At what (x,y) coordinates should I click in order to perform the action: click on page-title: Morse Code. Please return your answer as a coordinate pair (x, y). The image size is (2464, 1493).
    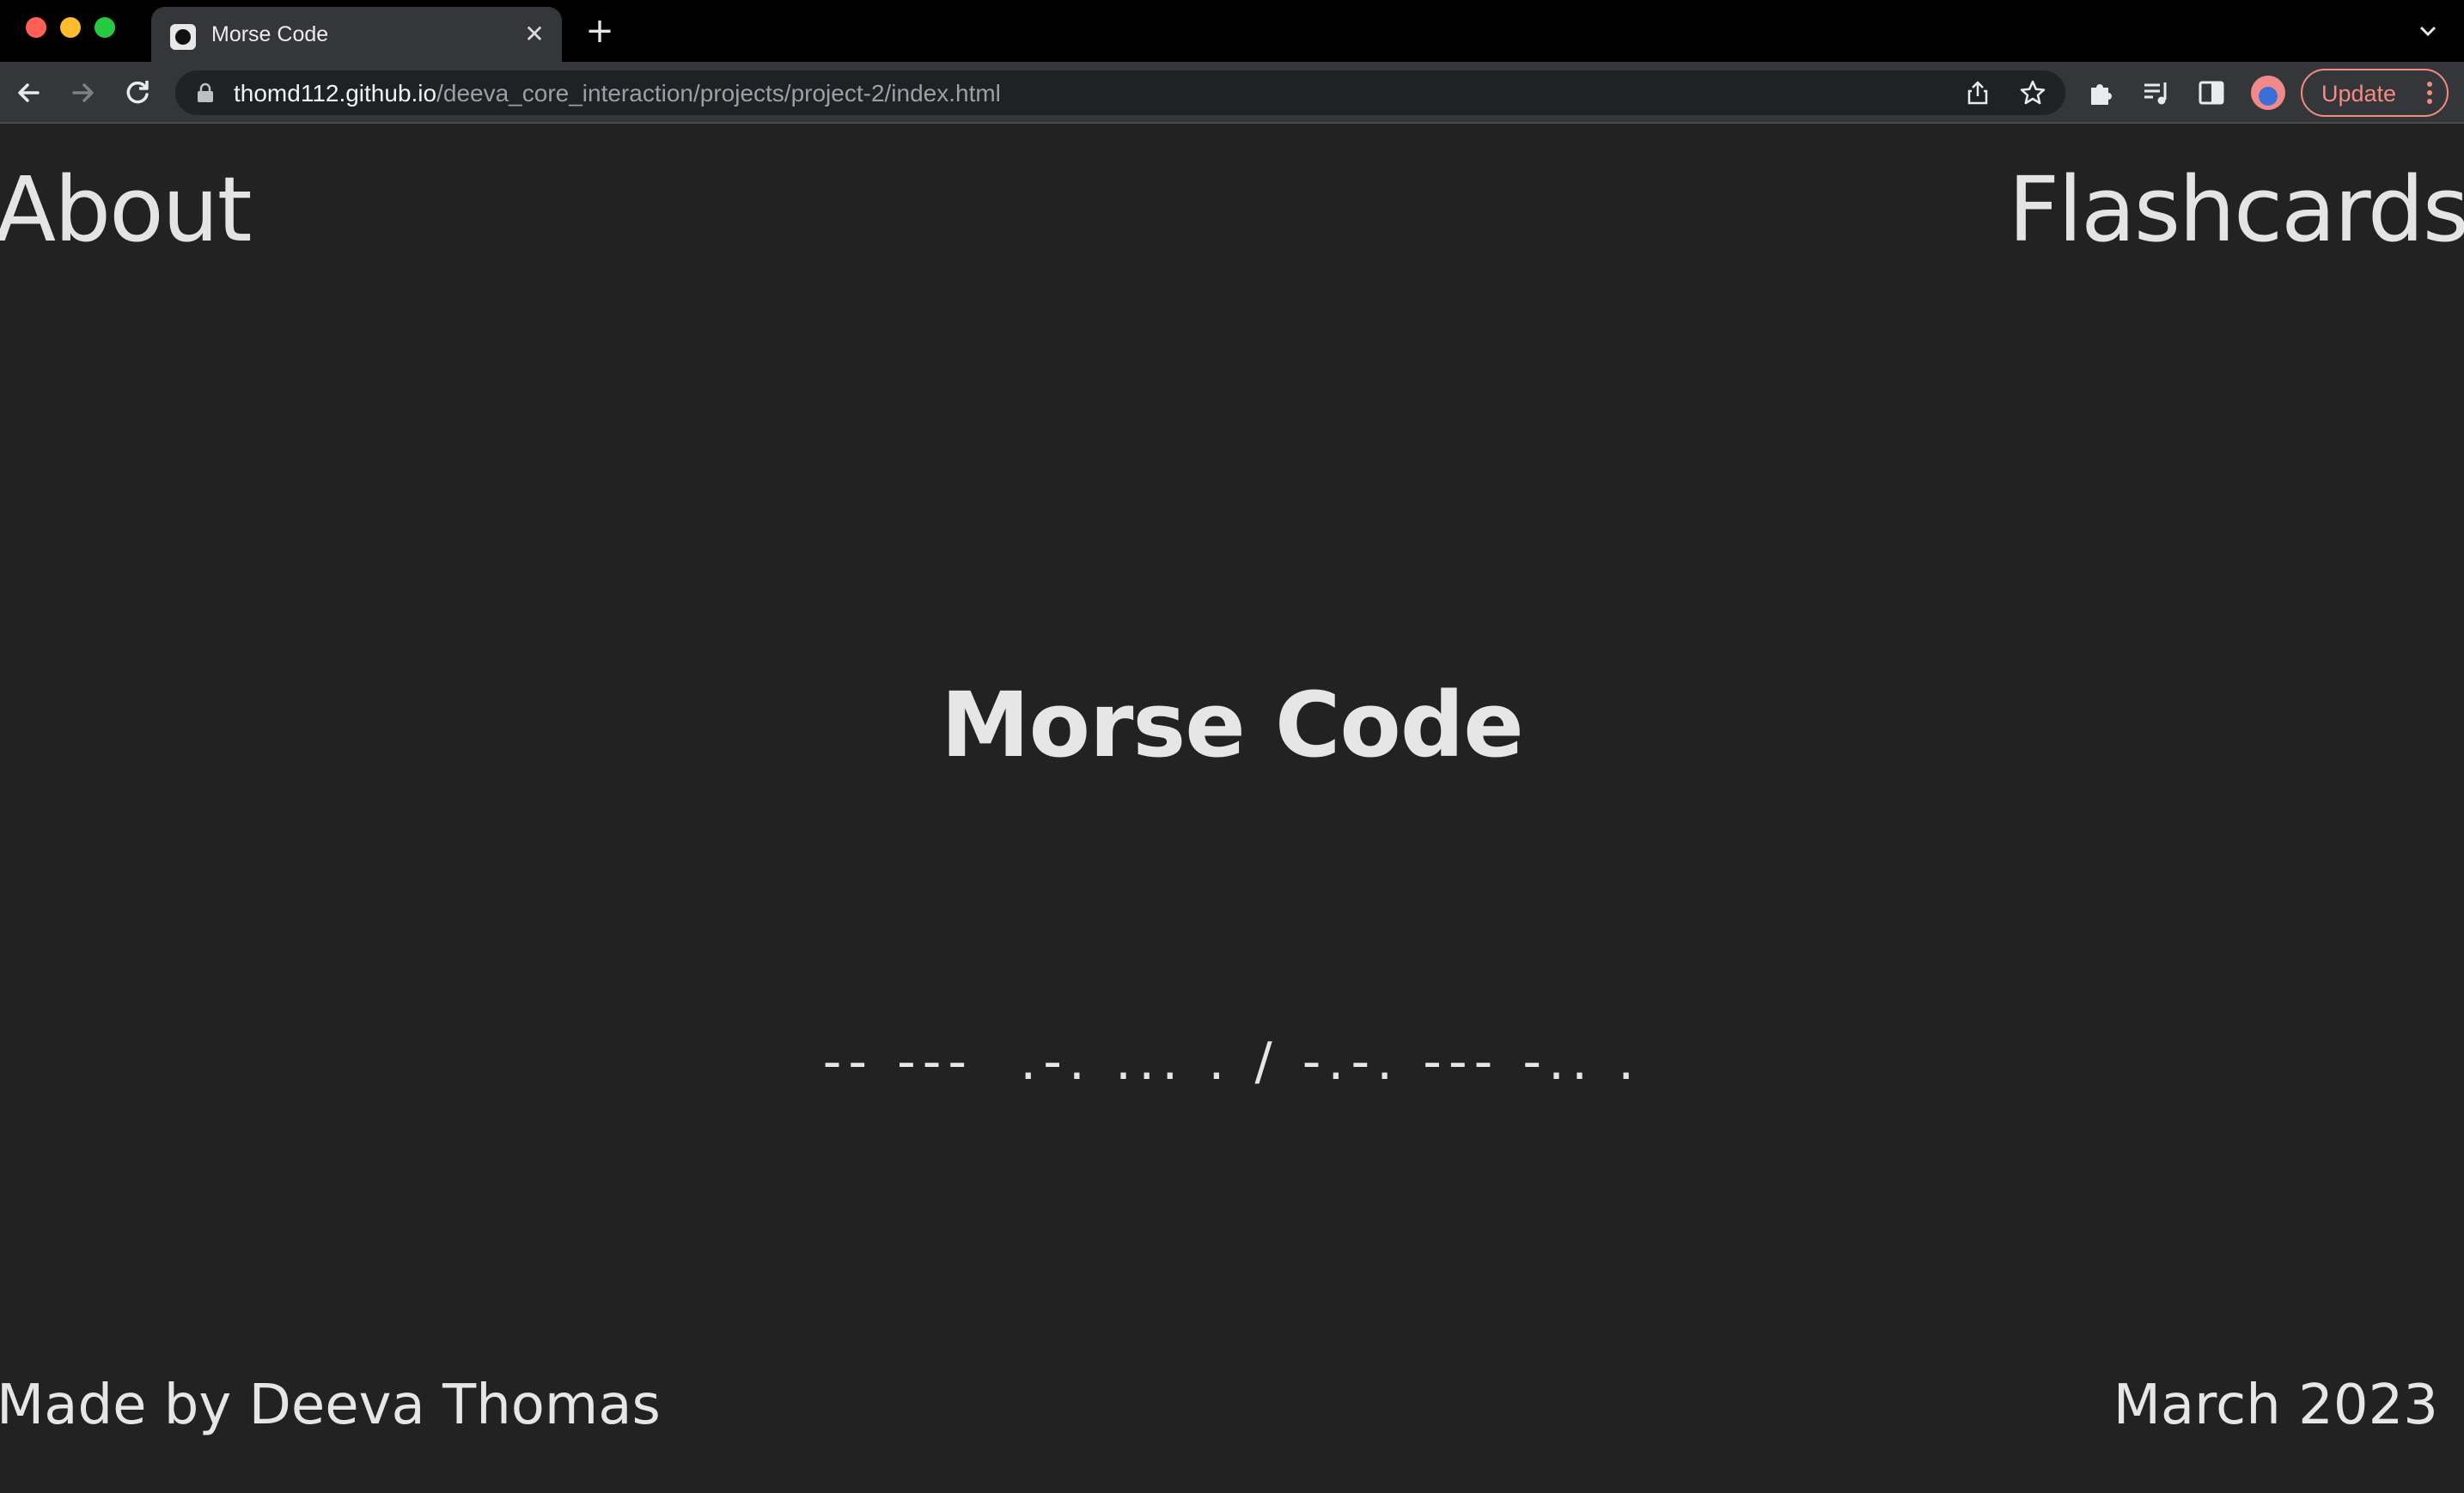
    Looking at the image, I should click on (1232, 725).